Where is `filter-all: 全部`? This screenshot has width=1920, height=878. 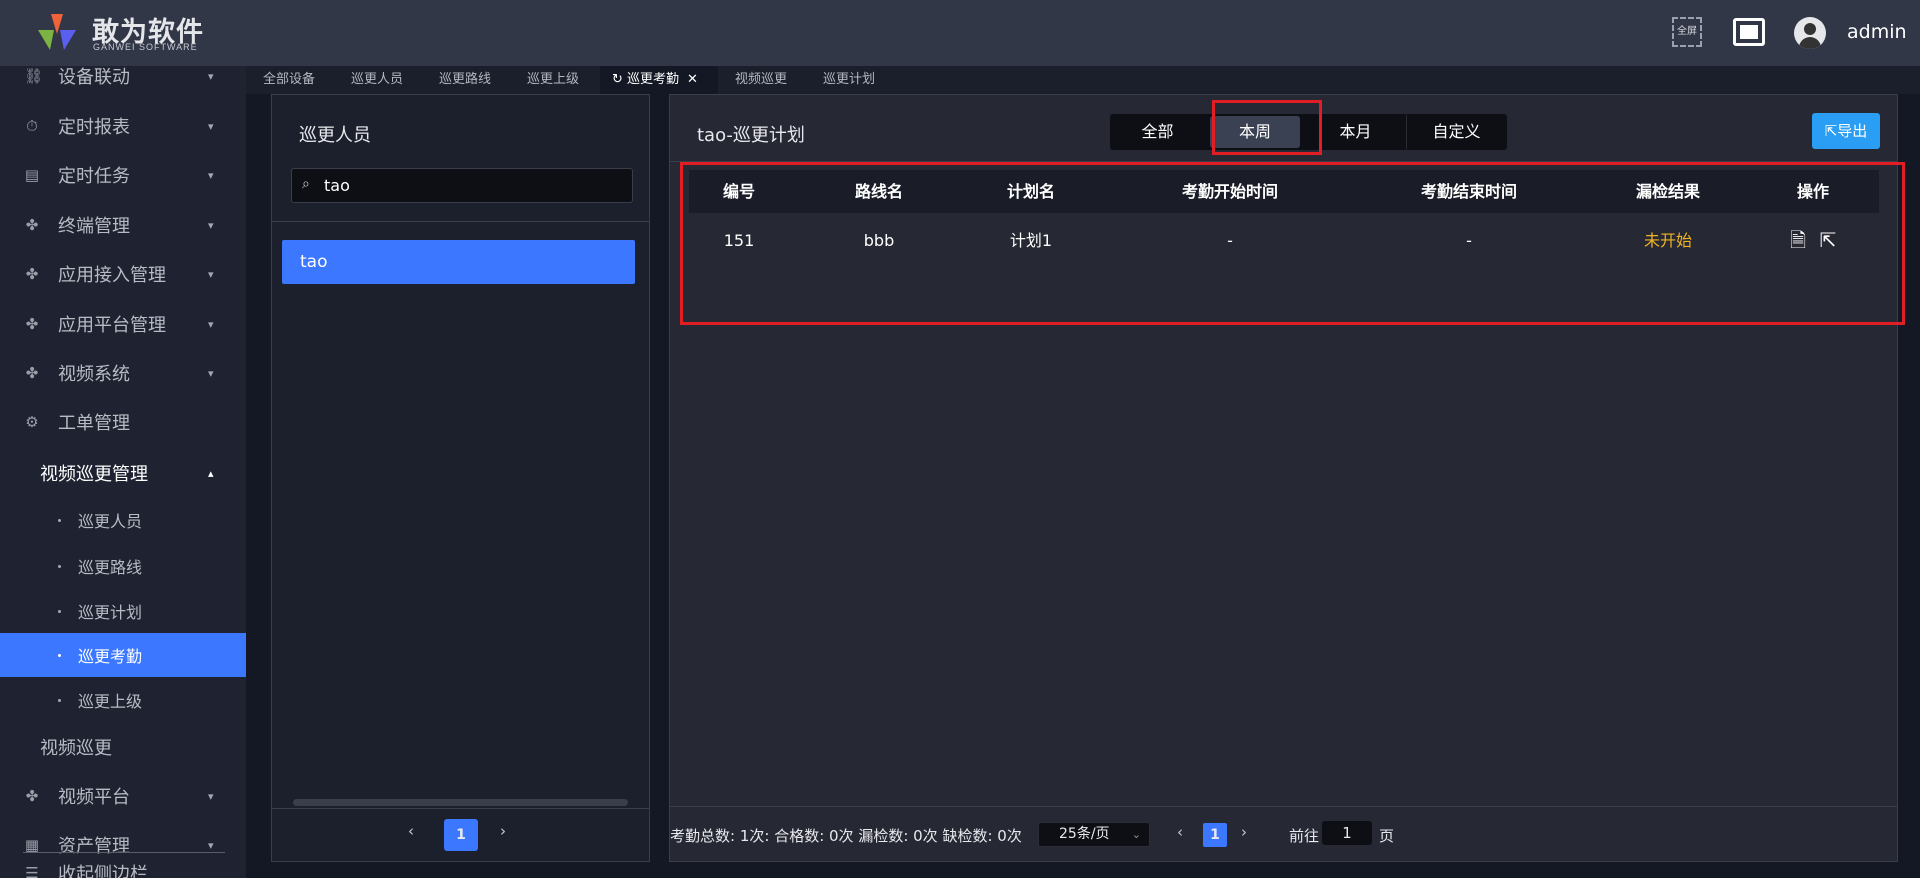
filter-all: 全部 is located at coordinates (1157, 132).